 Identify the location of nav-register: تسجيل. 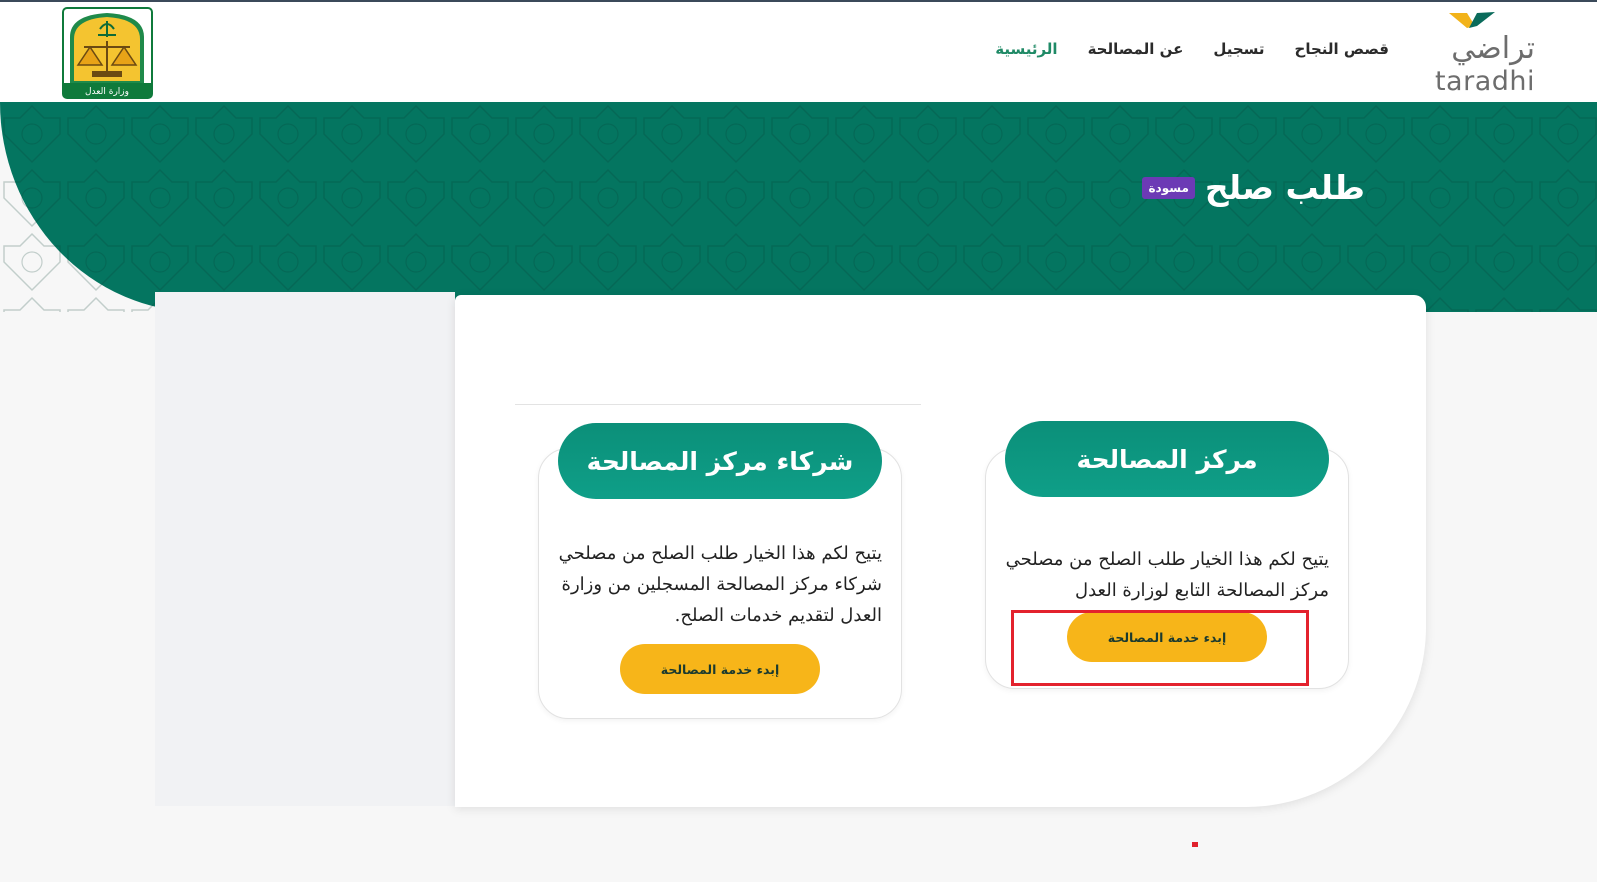
(1238, 49).